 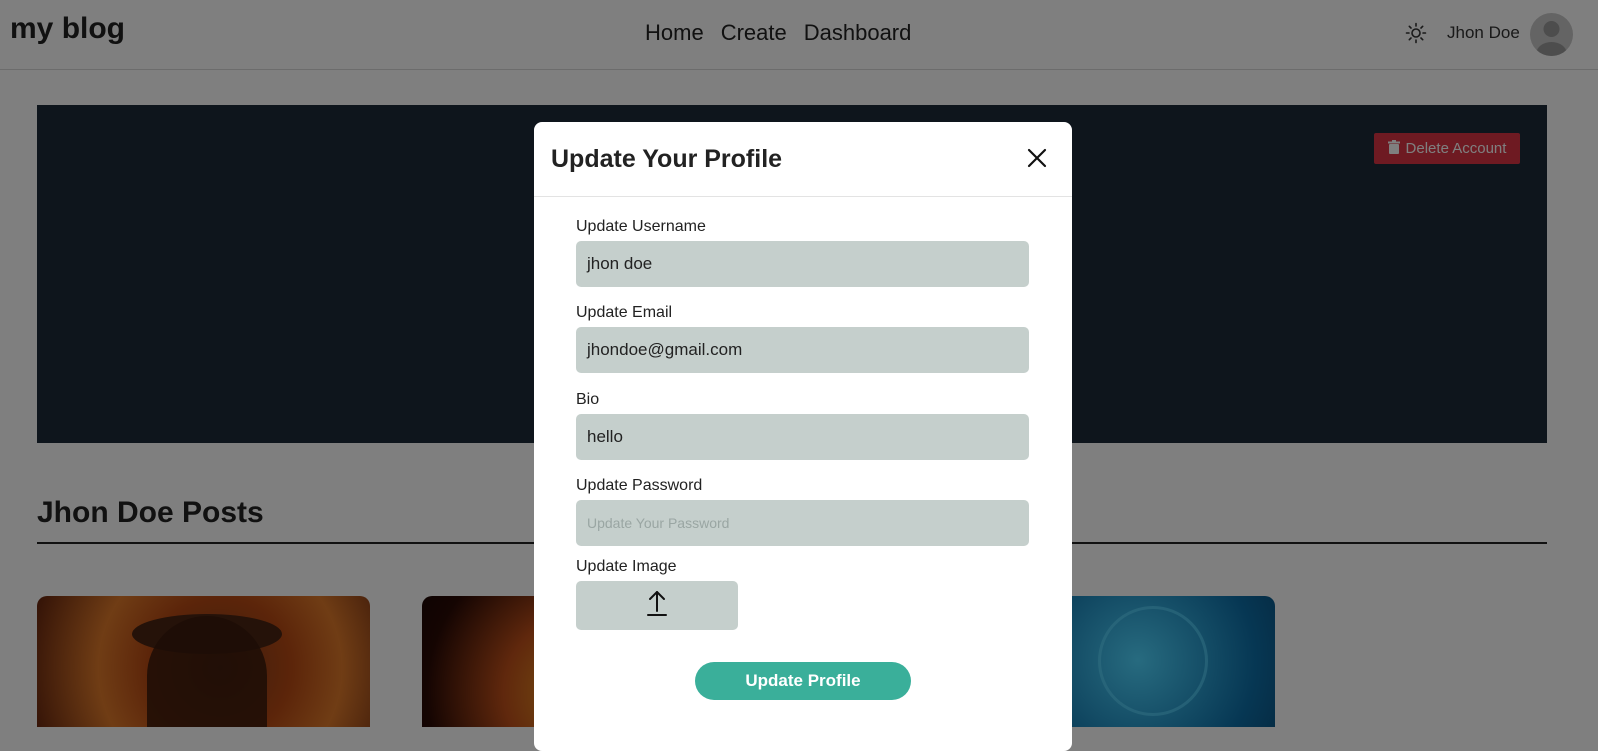 What do you see at coordinates (802, 264) in the screenshot?
I see `username-input: jhon doe` at bounding box center [802, 264].